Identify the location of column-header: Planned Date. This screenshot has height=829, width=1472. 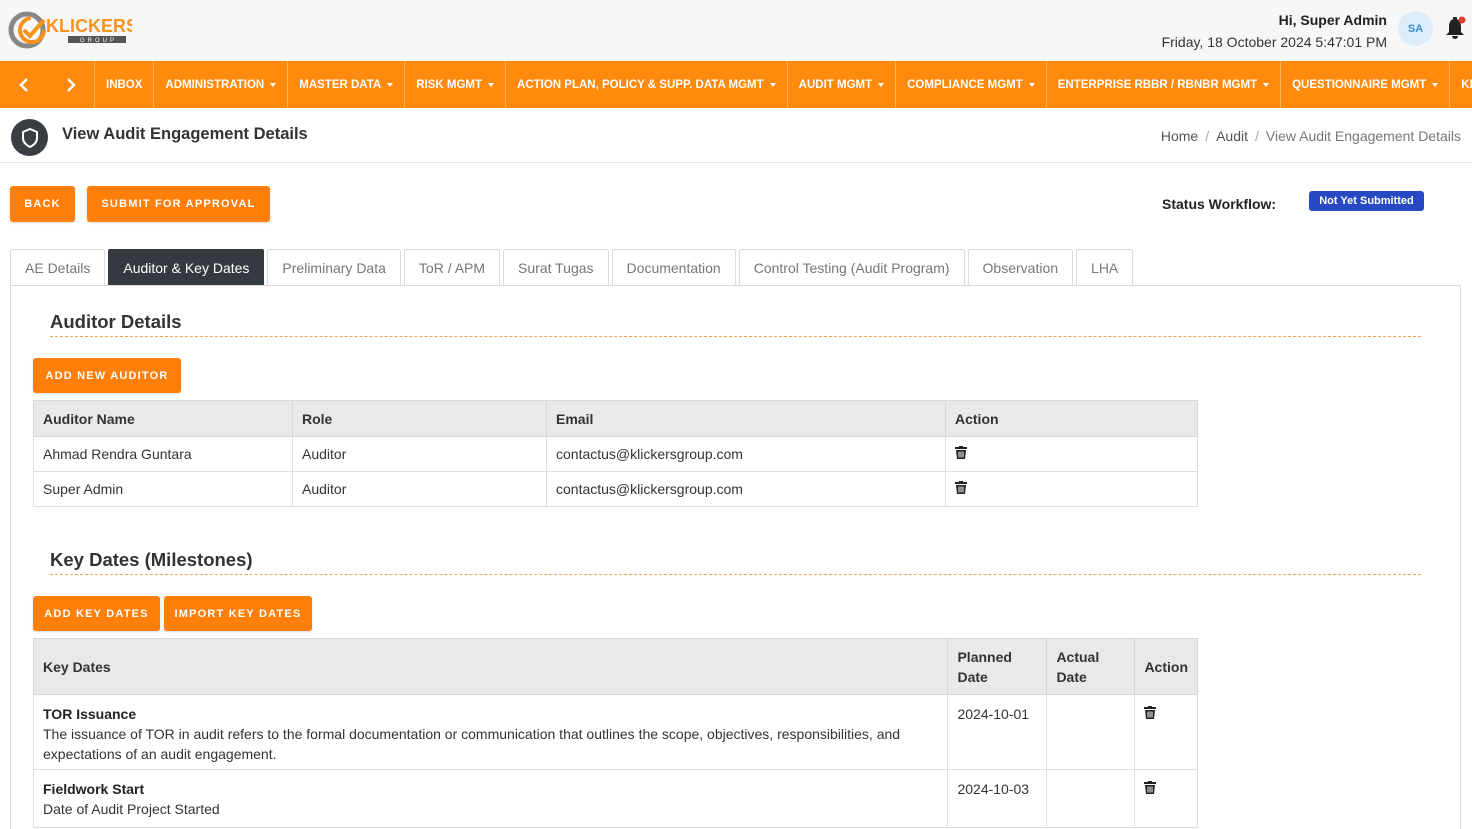
(997, 666).